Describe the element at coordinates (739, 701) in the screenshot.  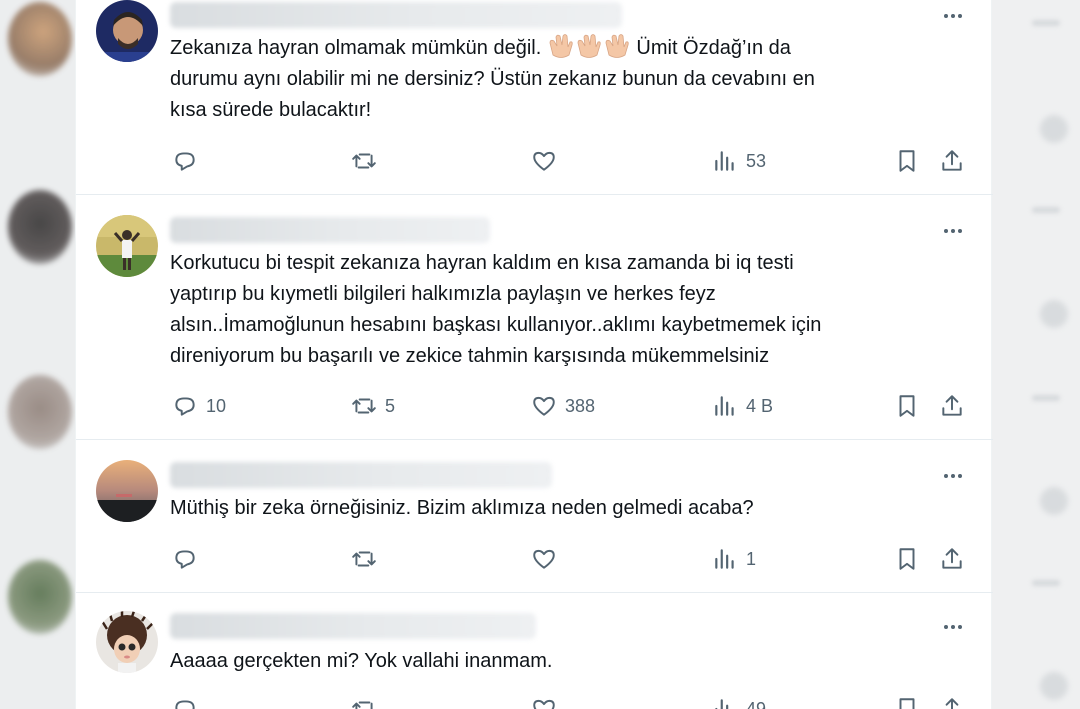
I see `views-button: 49` at that location.